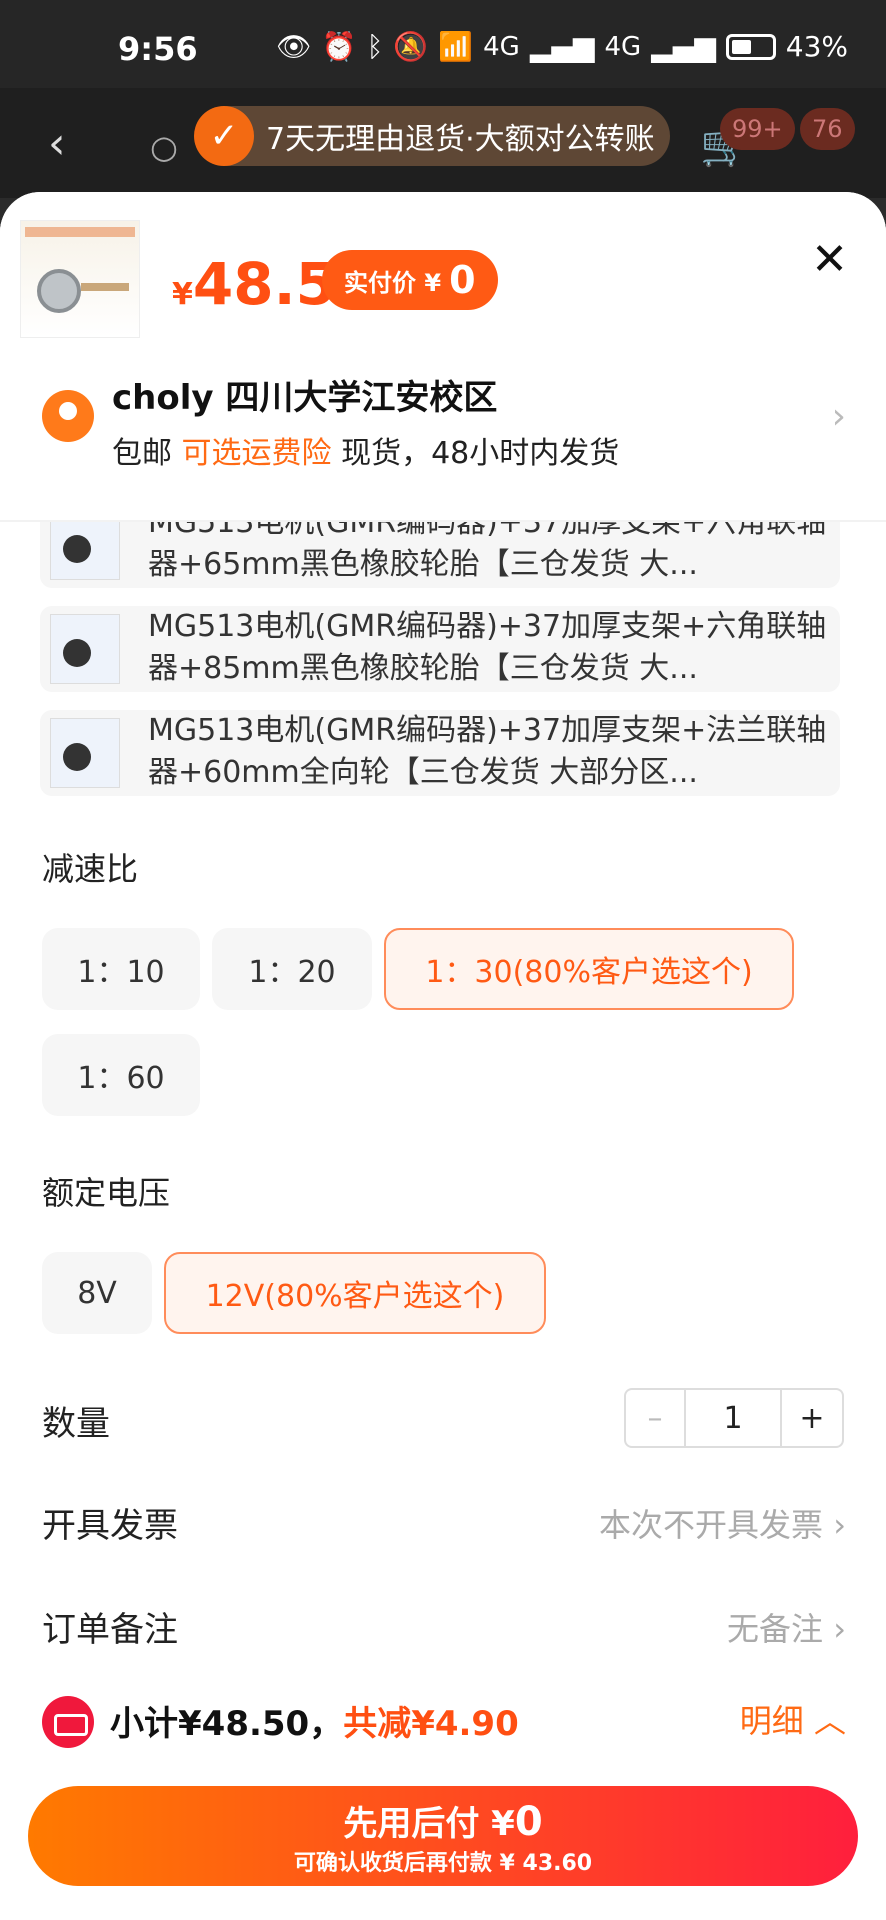 This screenshot has height=1920, width=886. I want to click on subtotal: 小计¥48.50，共减¥4.90, so click(314, 1720).